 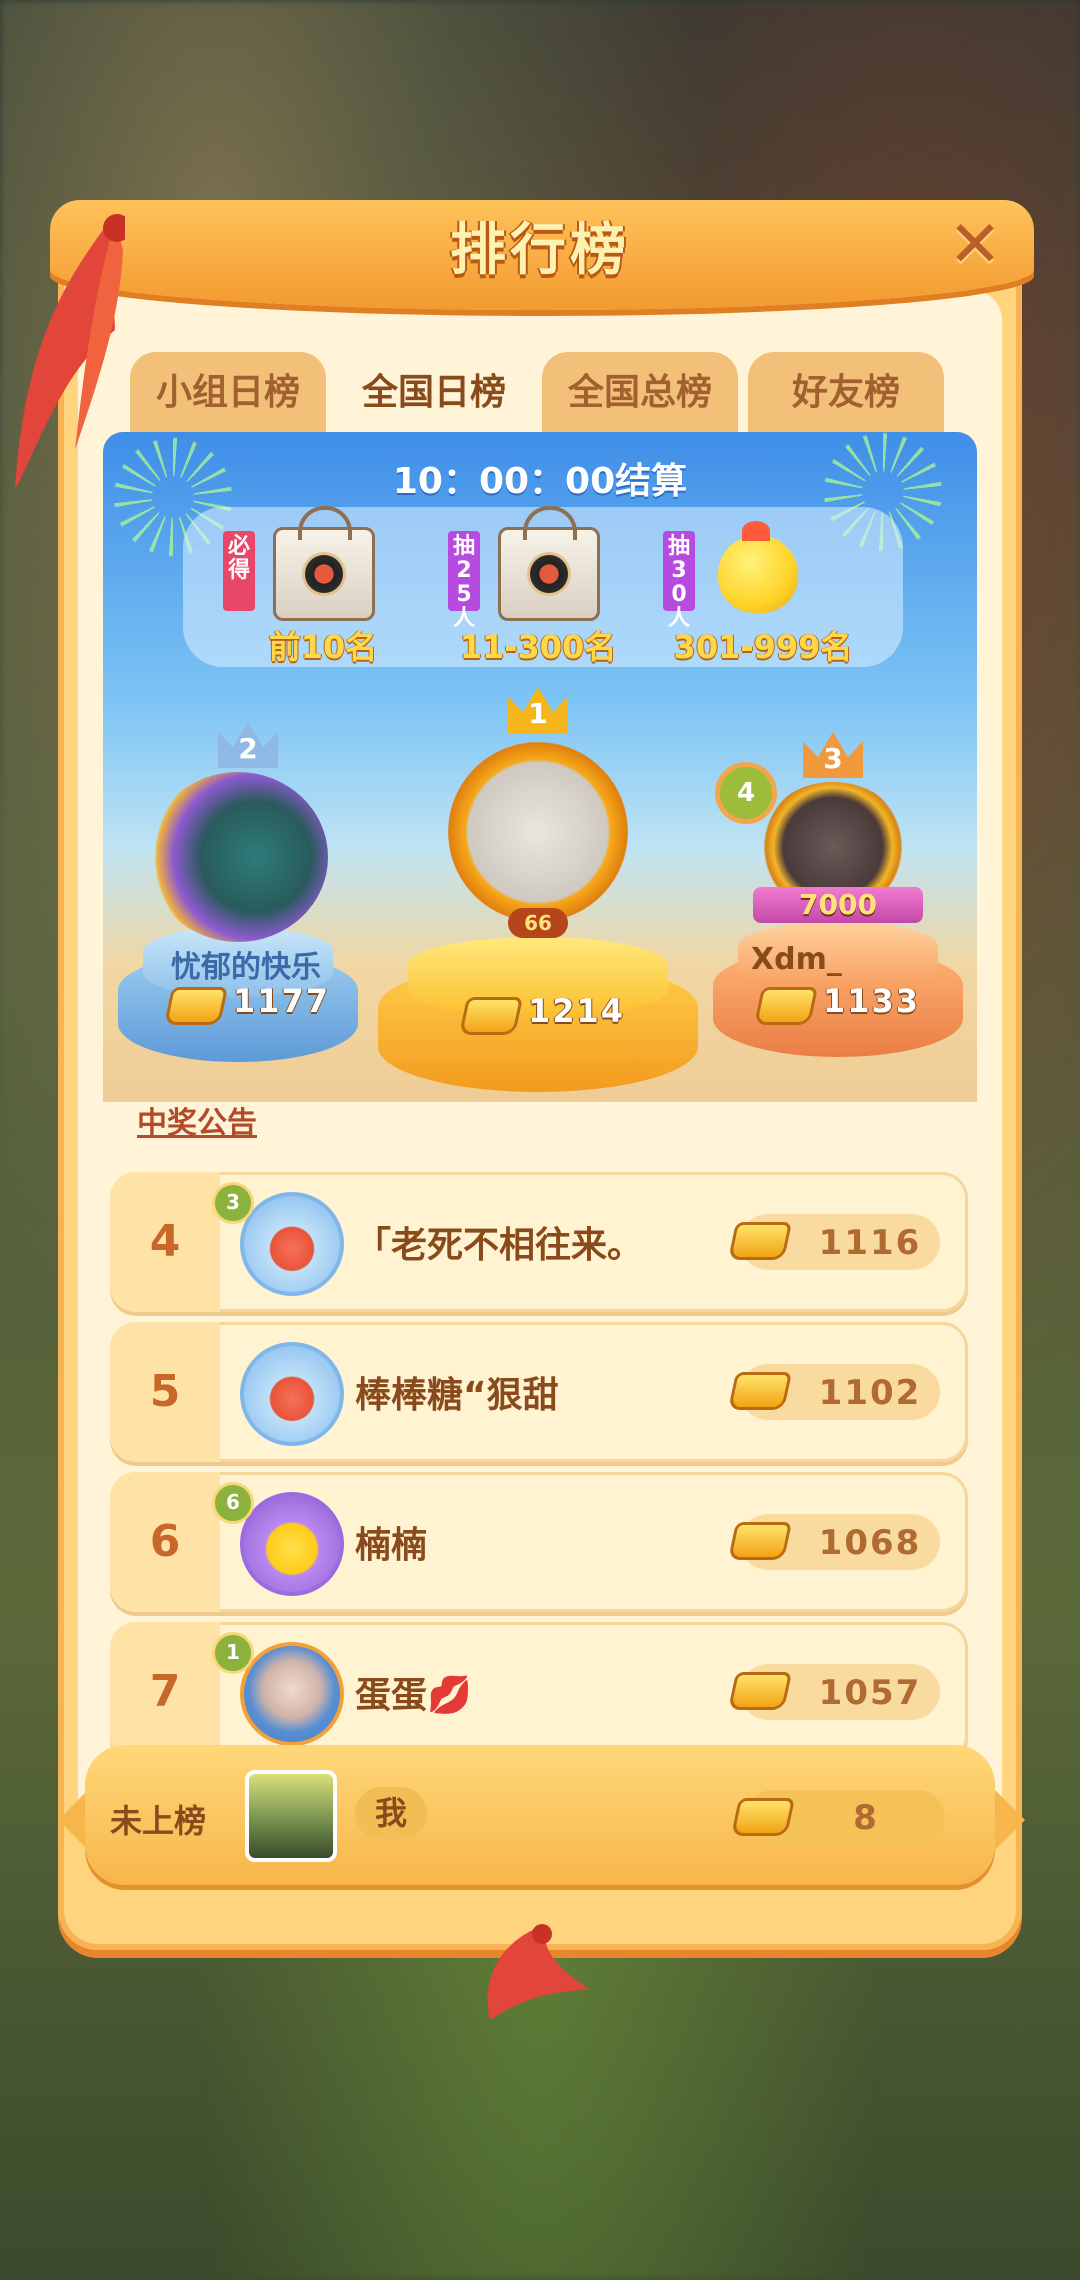 I want to click on reward-tag: 抽25人, so click(x=464, y=581).